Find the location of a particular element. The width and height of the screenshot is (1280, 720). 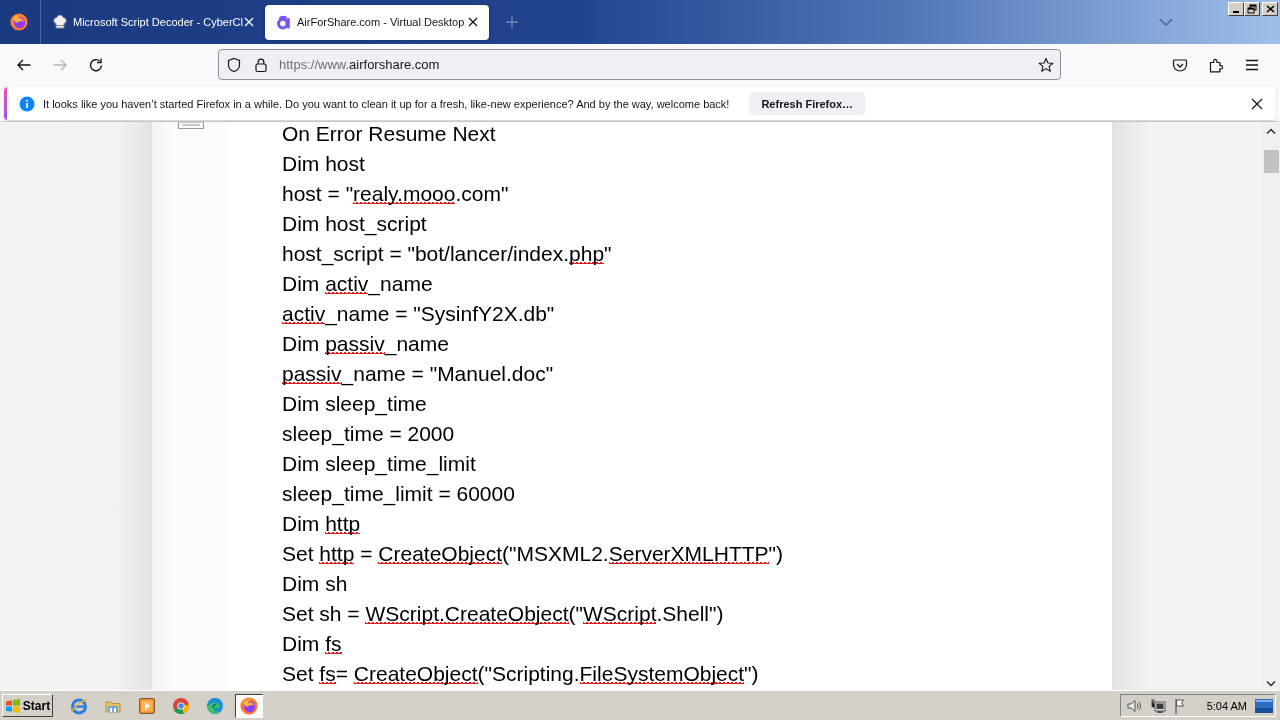

scroll-down-icon is located at coordinates (1271, 684).